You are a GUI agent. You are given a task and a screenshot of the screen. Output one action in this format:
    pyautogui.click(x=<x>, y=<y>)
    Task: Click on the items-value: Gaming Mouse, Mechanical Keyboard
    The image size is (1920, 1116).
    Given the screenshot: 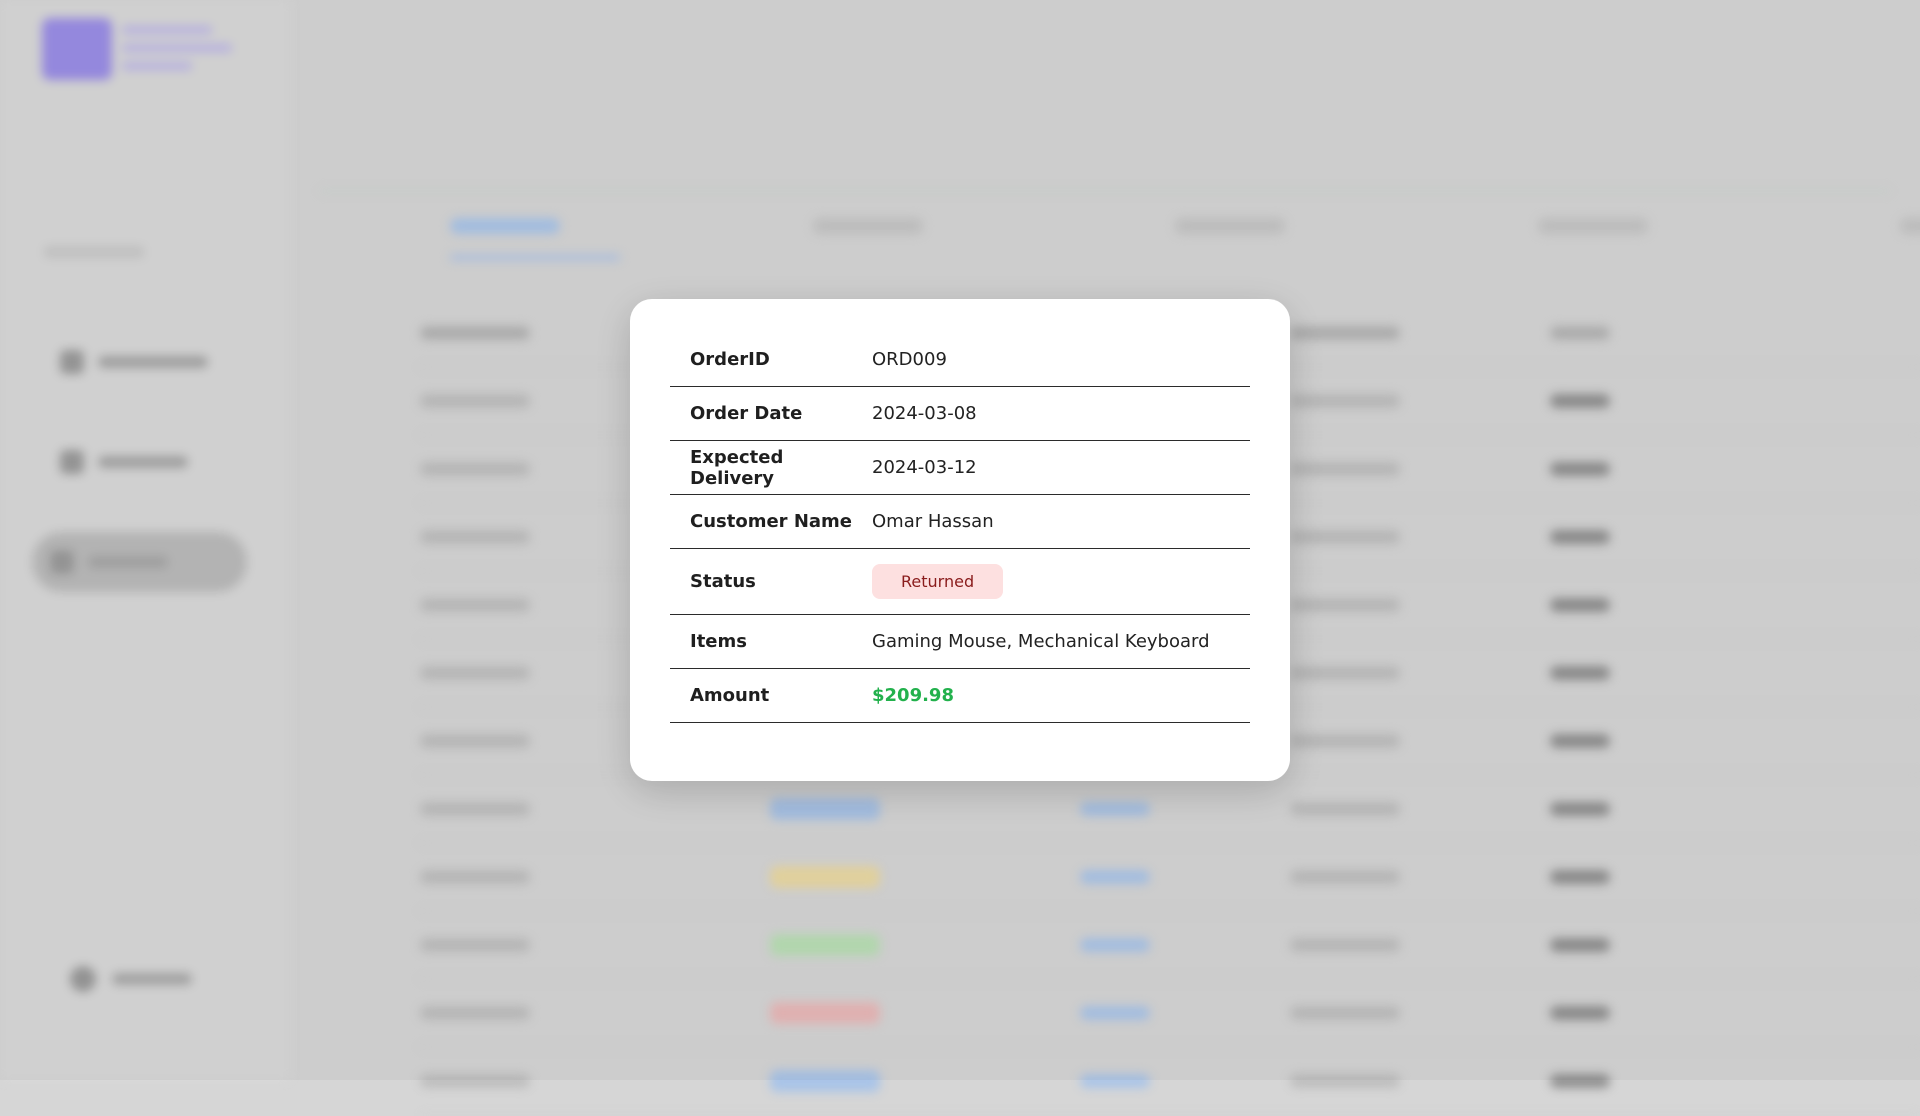 What is the action you would take?
    pyautogui.click(x=1041, y=641)
    